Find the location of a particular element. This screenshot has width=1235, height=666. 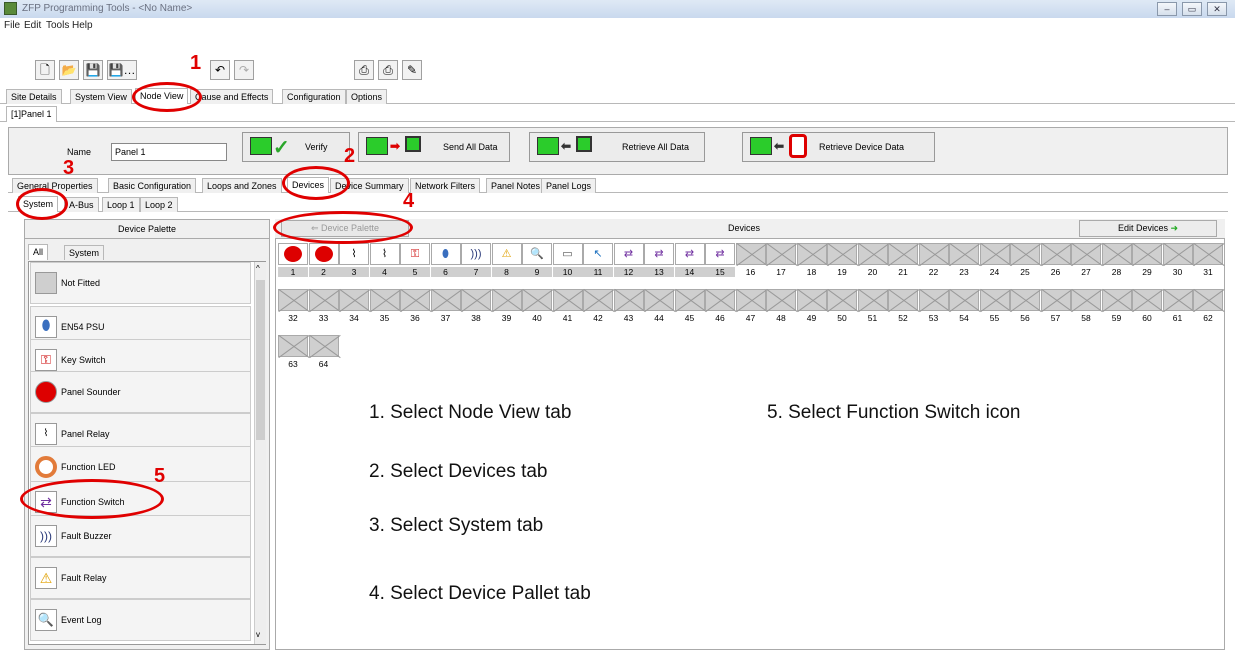

menu-tools: Tools is located at coordinates (57, 25).